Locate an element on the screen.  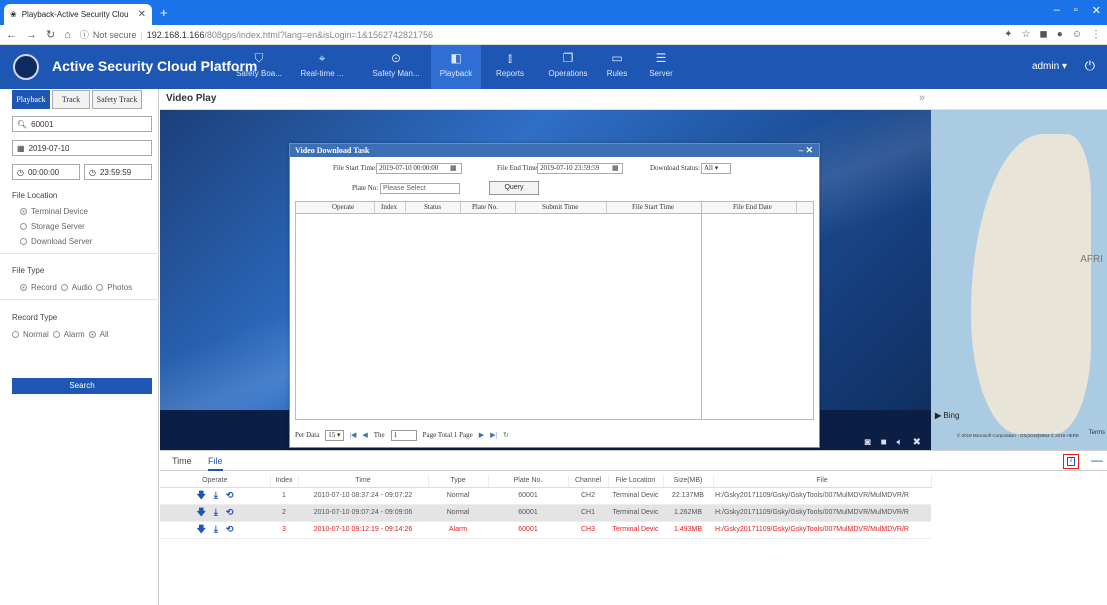
radio-record is located at coordinates (23, 287).